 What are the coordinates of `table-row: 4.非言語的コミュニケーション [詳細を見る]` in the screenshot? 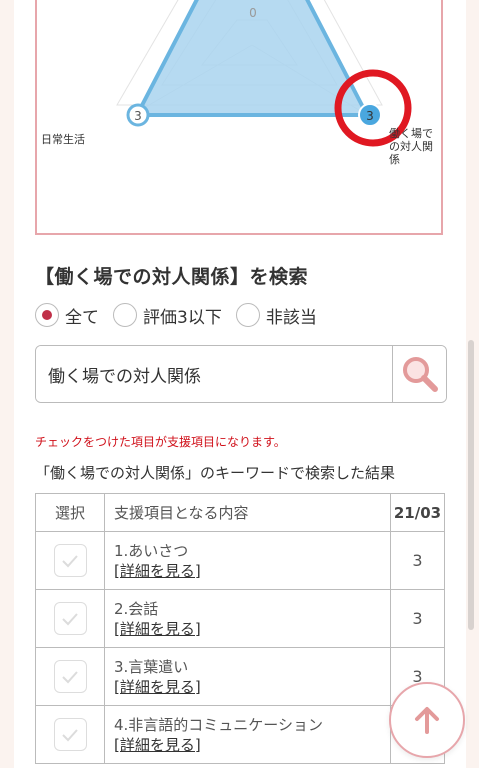 It's located at (240, 734).